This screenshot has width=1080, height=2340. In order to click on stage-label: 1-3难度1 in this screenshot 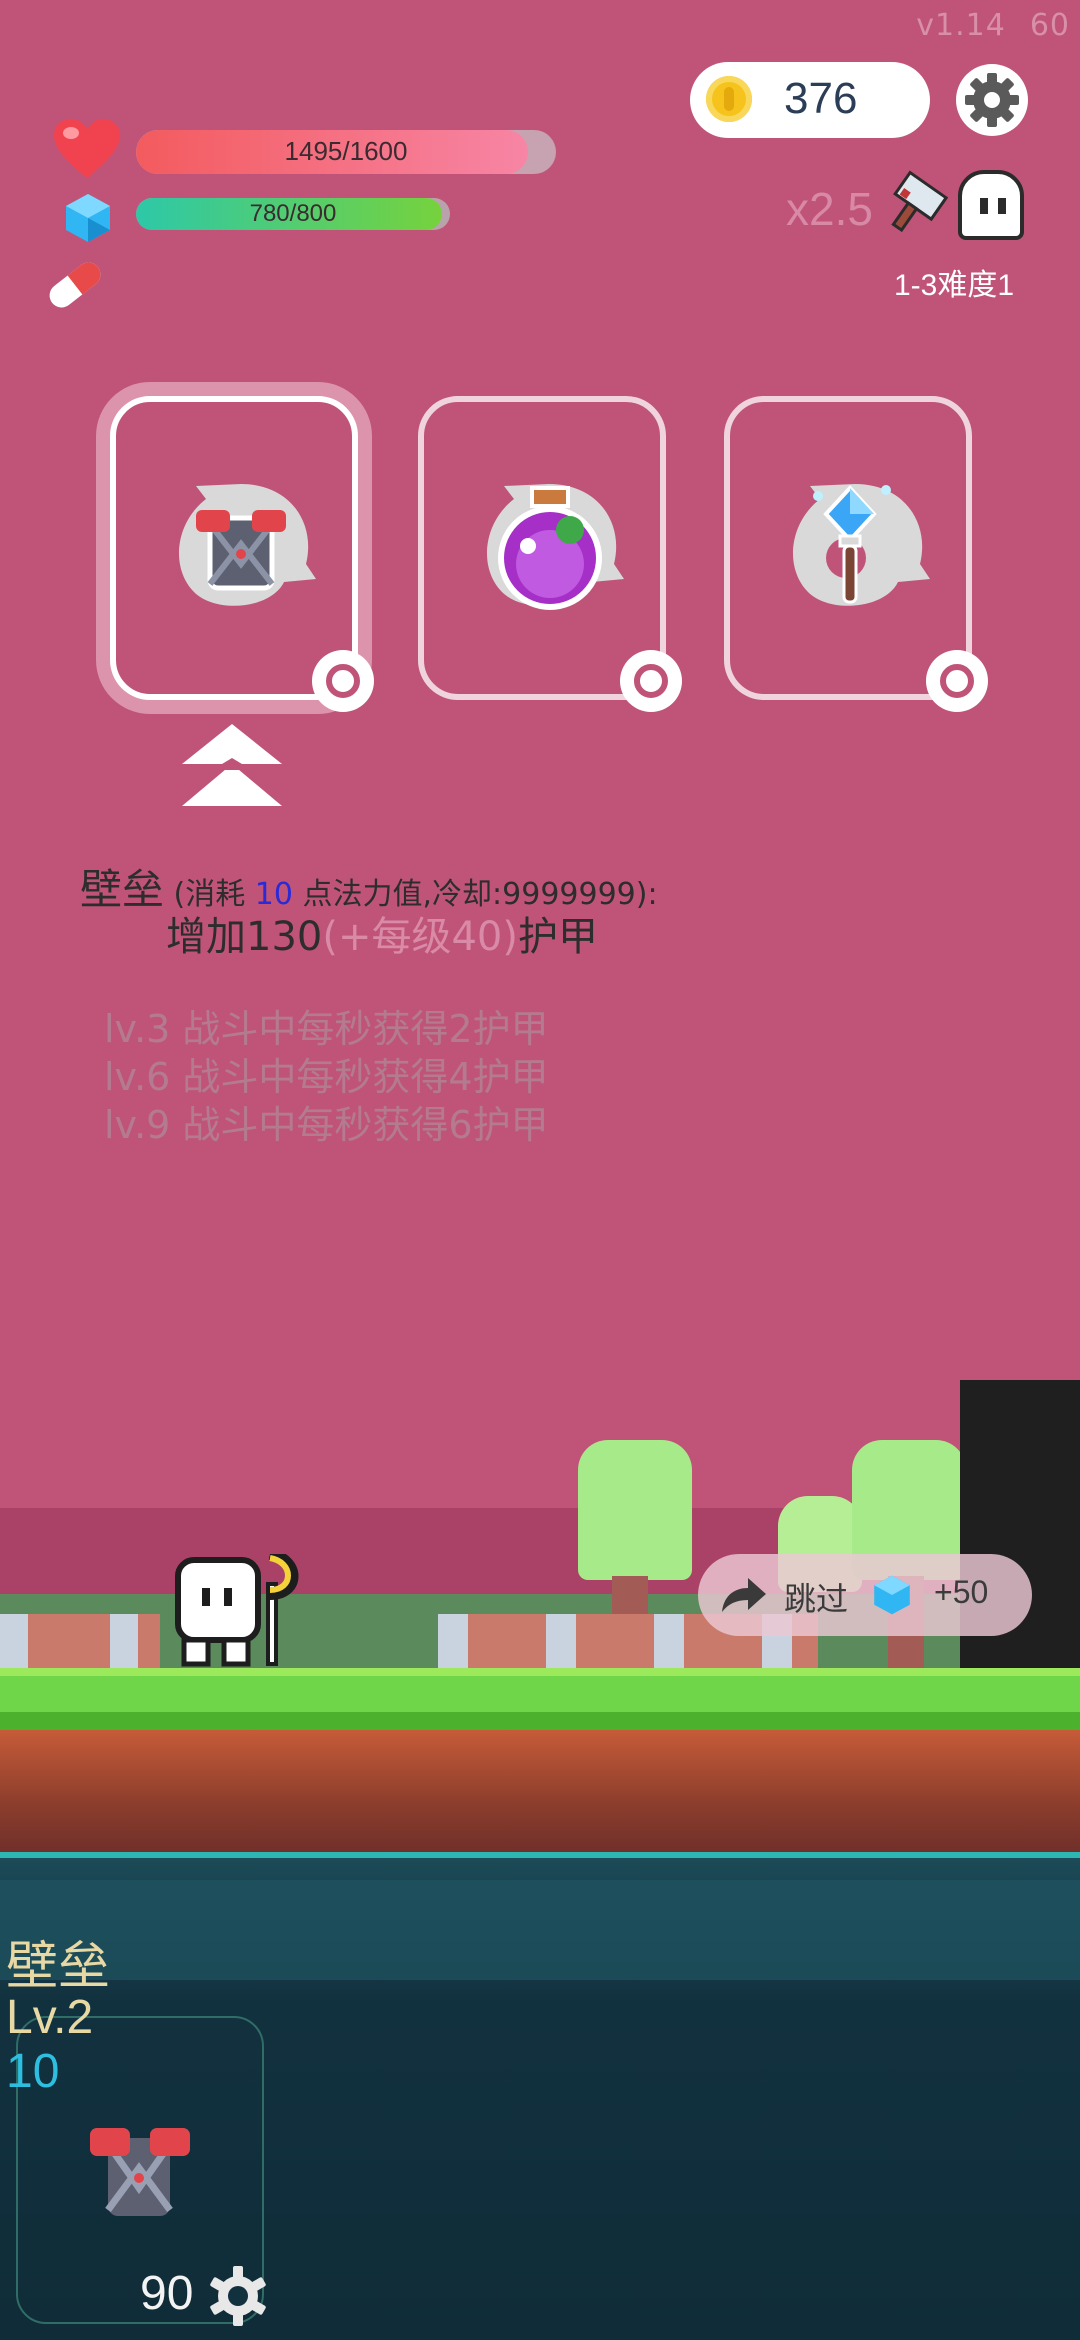, I will do `click(954, 285)`.